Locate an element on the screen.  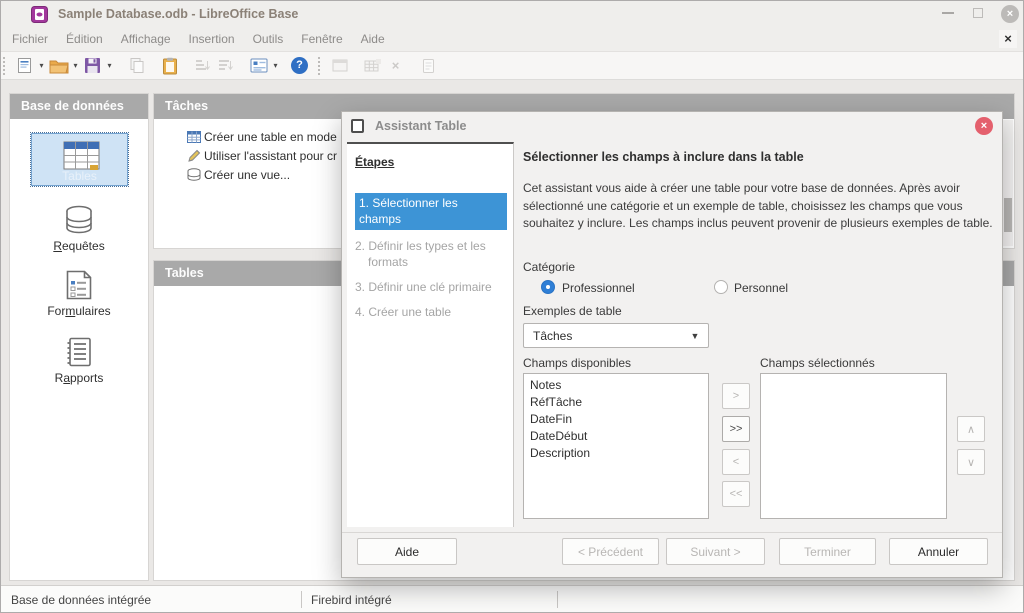
minimize-icon is located at coordinates (948, 13).